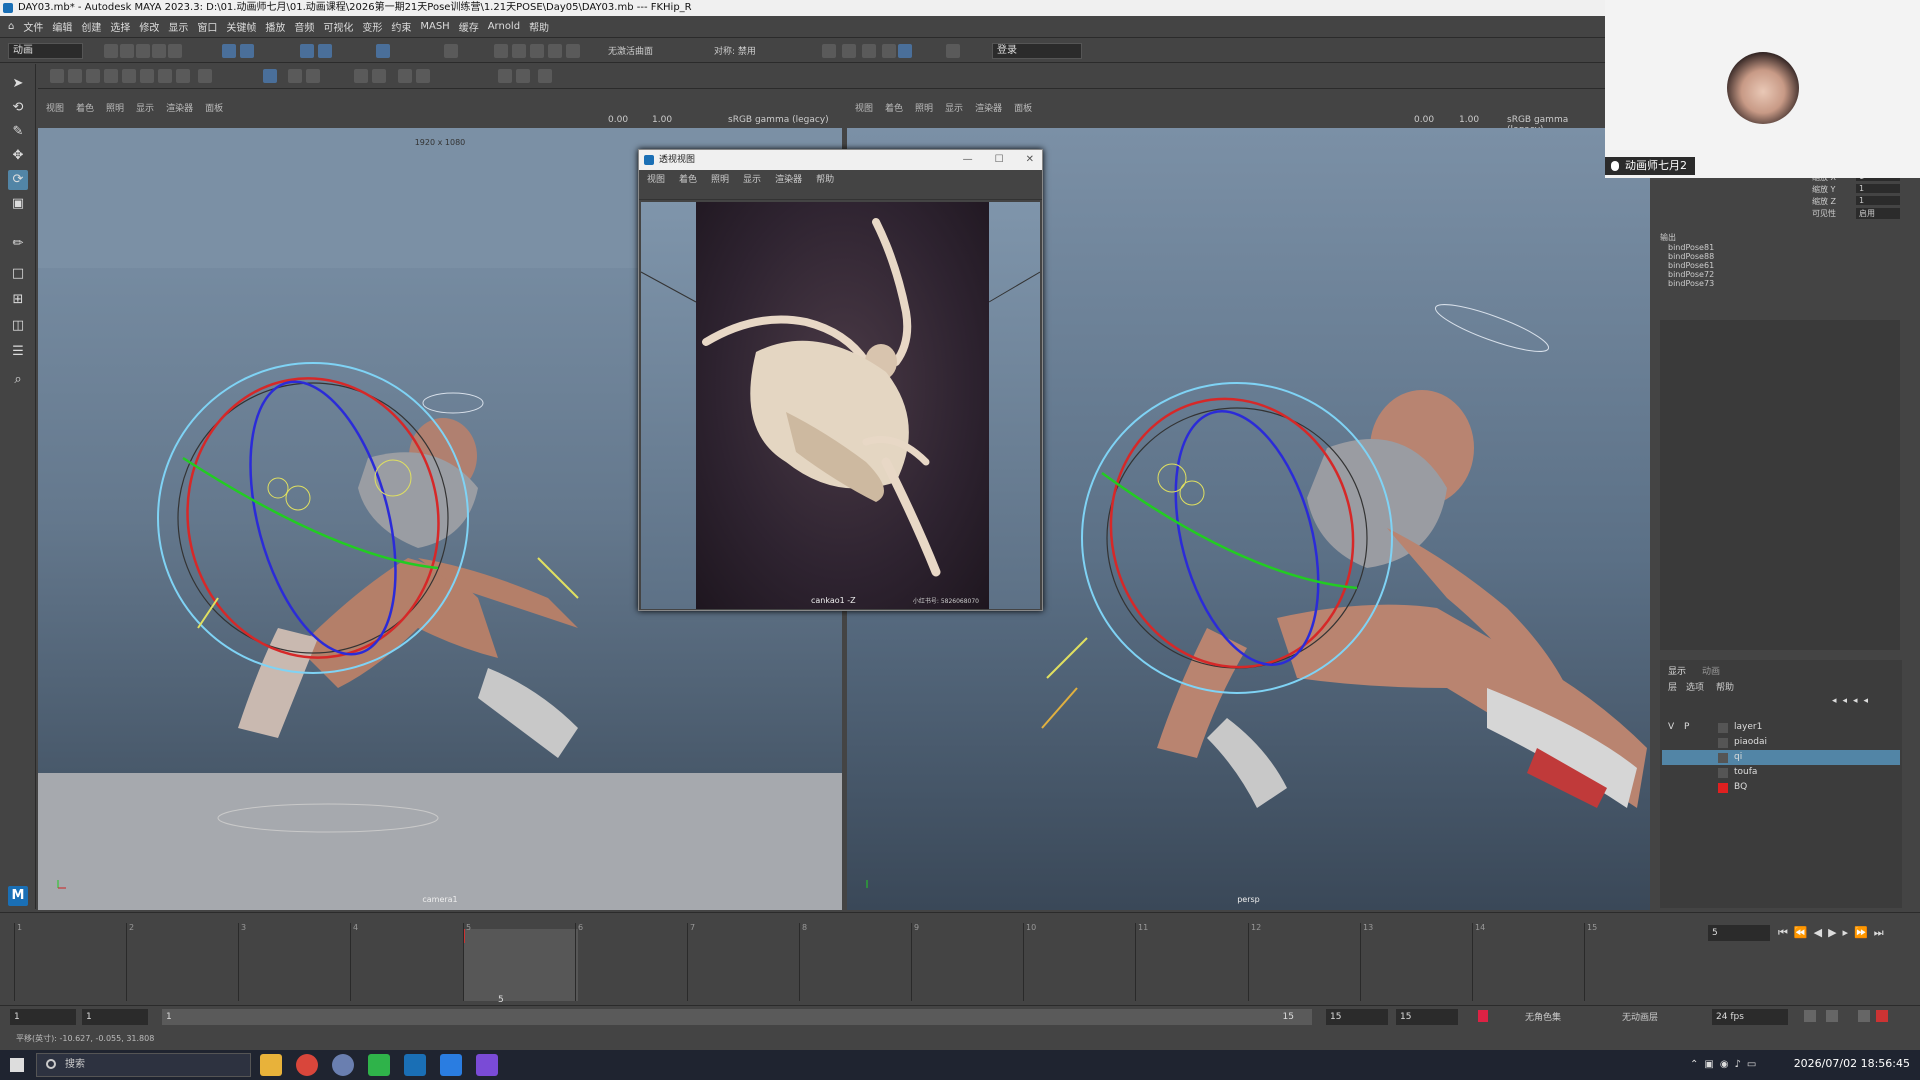 Image resolution: width=1920 pixels, height=1080 pixels. I want to click on current-frame-field: 5, so click(1739, 933).